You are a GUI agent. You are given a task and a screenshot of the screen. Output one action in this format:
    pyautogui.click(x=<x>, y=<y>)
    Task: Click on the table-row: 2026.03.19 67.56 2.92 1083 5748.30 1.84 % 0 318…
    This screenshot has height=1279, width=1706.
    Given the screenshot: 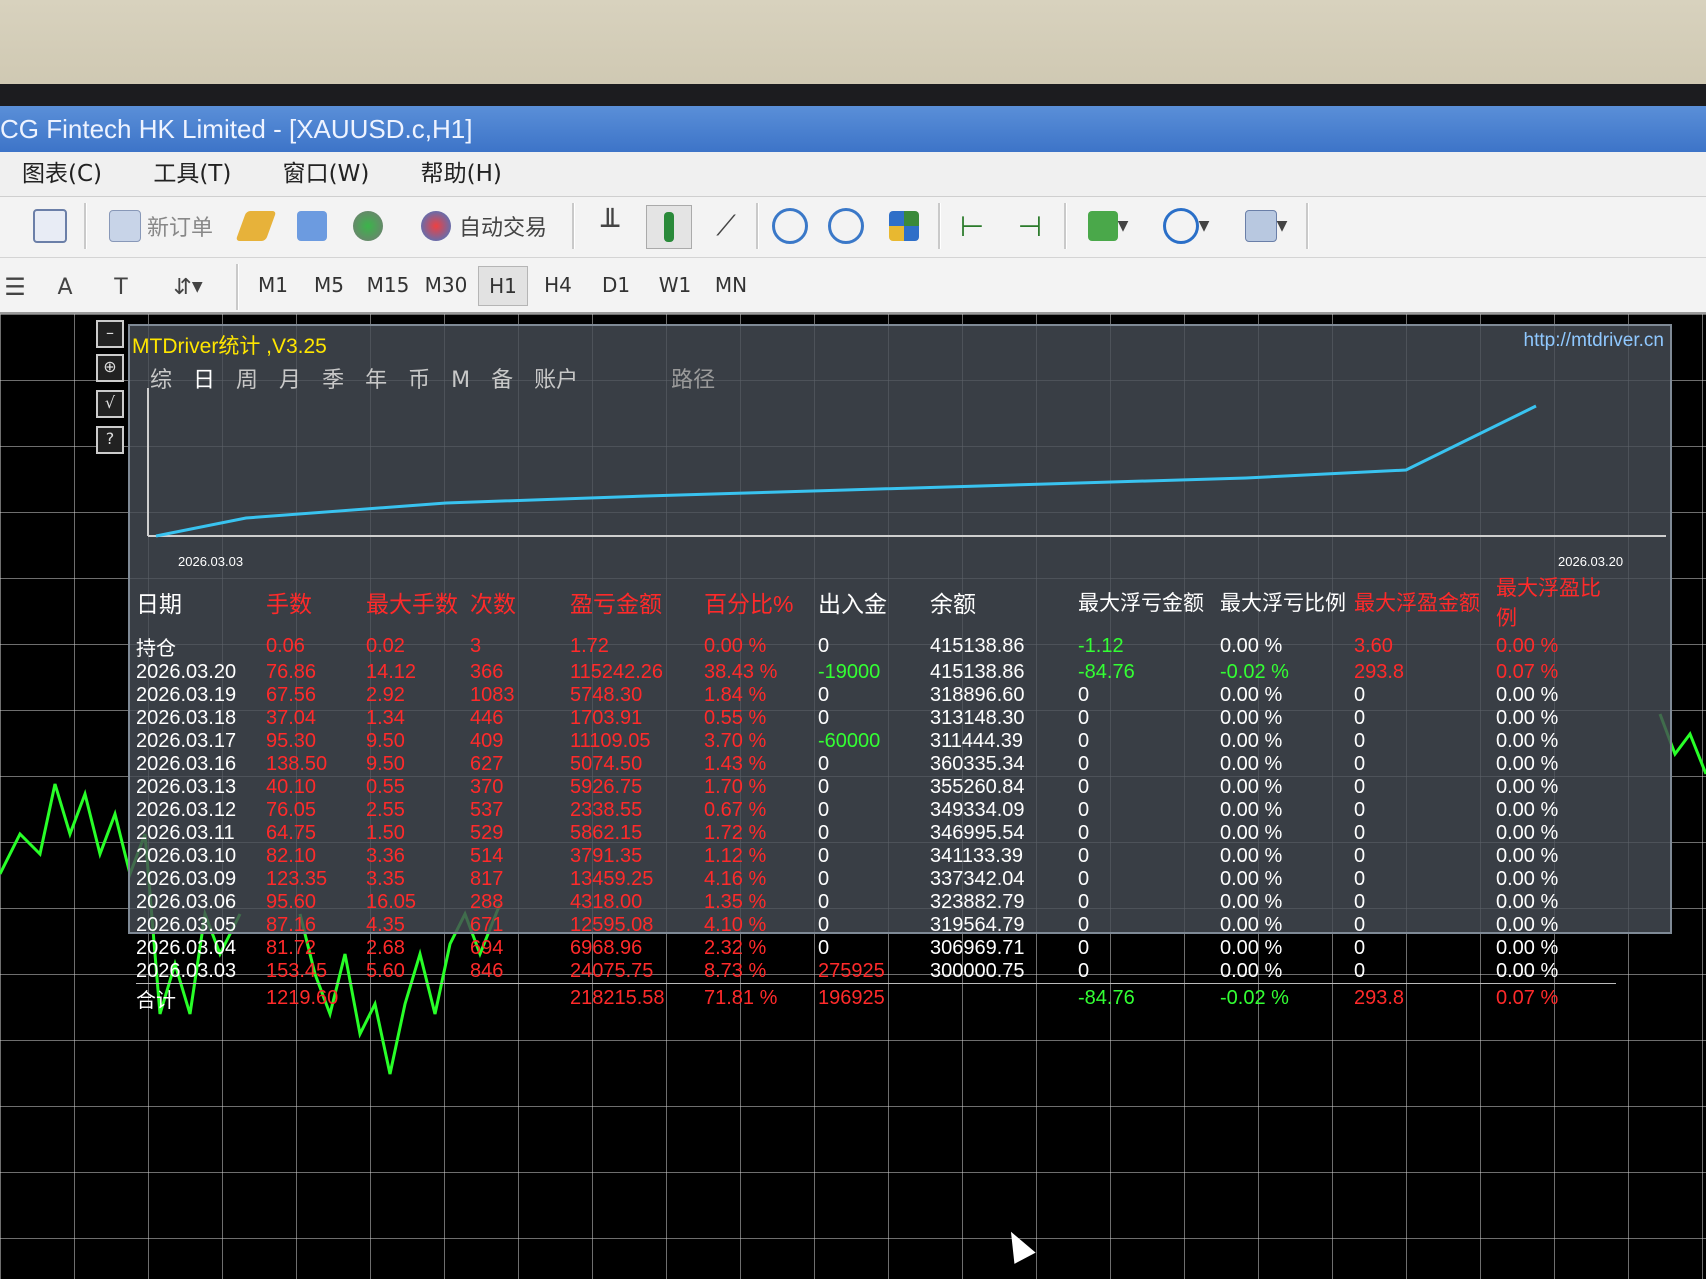 What is the action you would take?
    pyautogui.click(x=876, y=695)
    